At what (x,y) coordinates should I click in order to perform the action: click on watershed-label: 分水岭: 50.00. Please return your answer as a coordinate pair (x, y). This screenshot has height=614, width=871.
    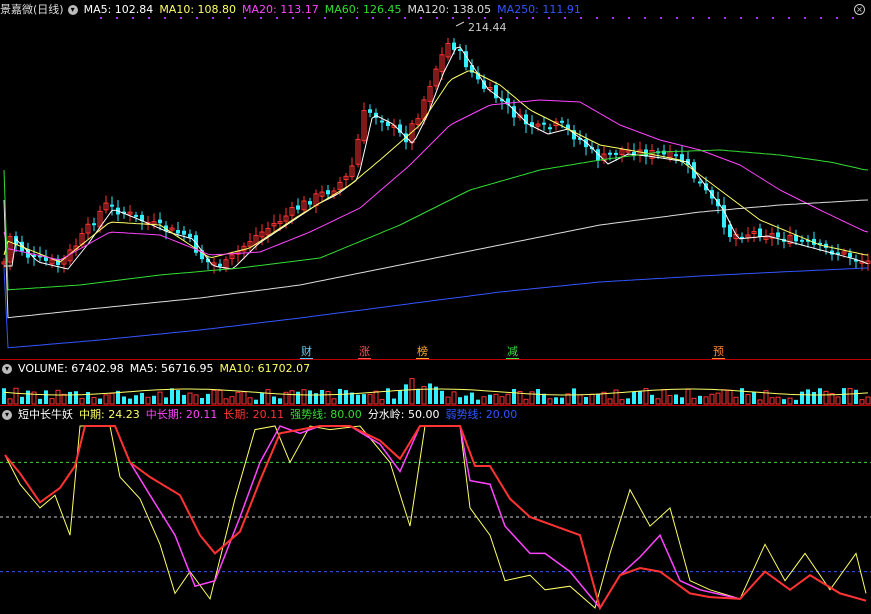
    Looking at the image, I should click on (403, 414).